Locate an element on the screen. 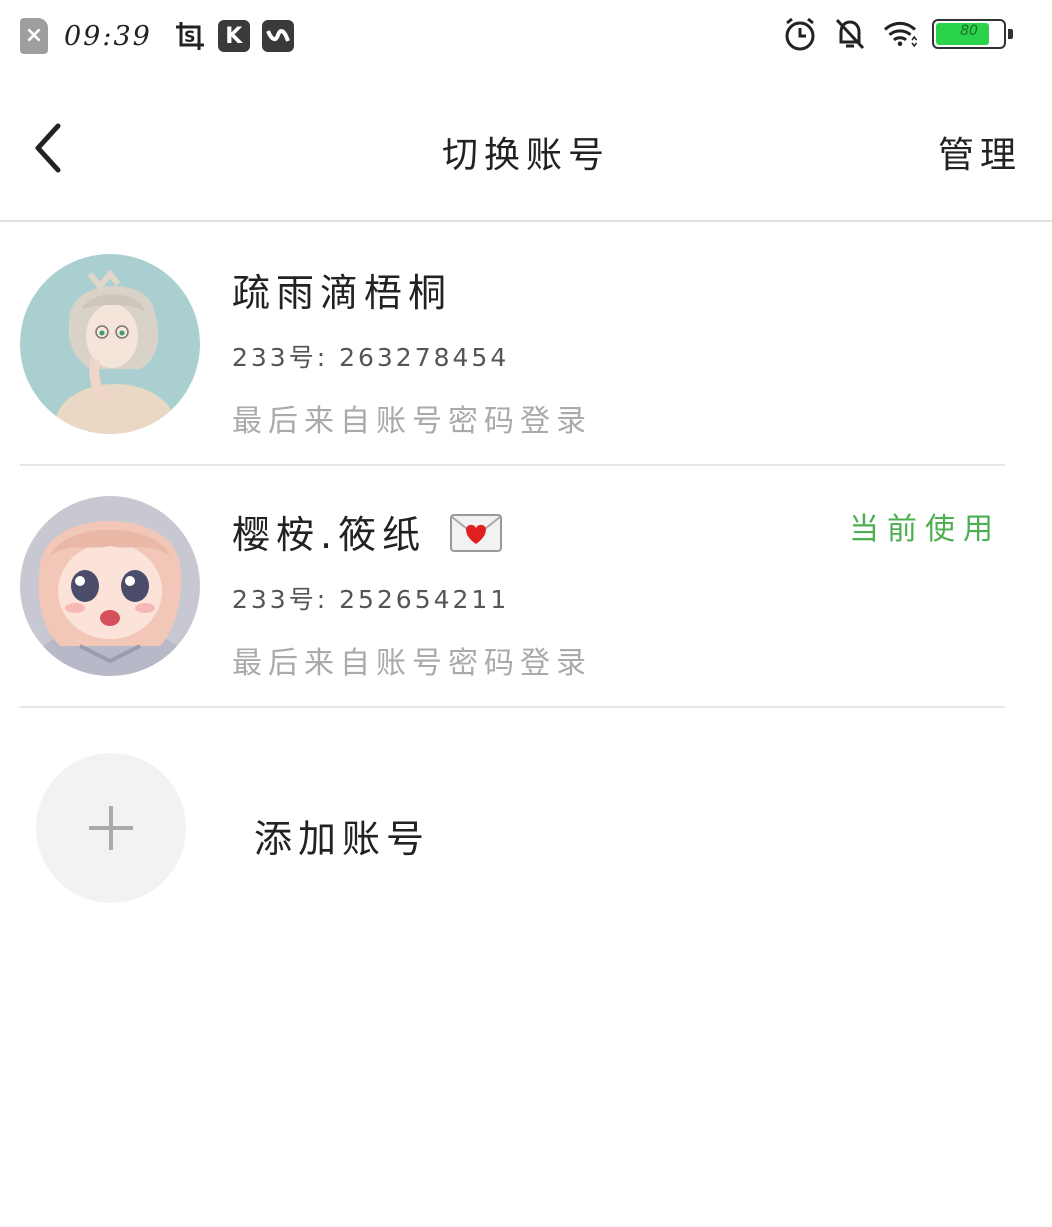  status-bar: × 09:39 S K 80 is located at coordinates (526, 38).